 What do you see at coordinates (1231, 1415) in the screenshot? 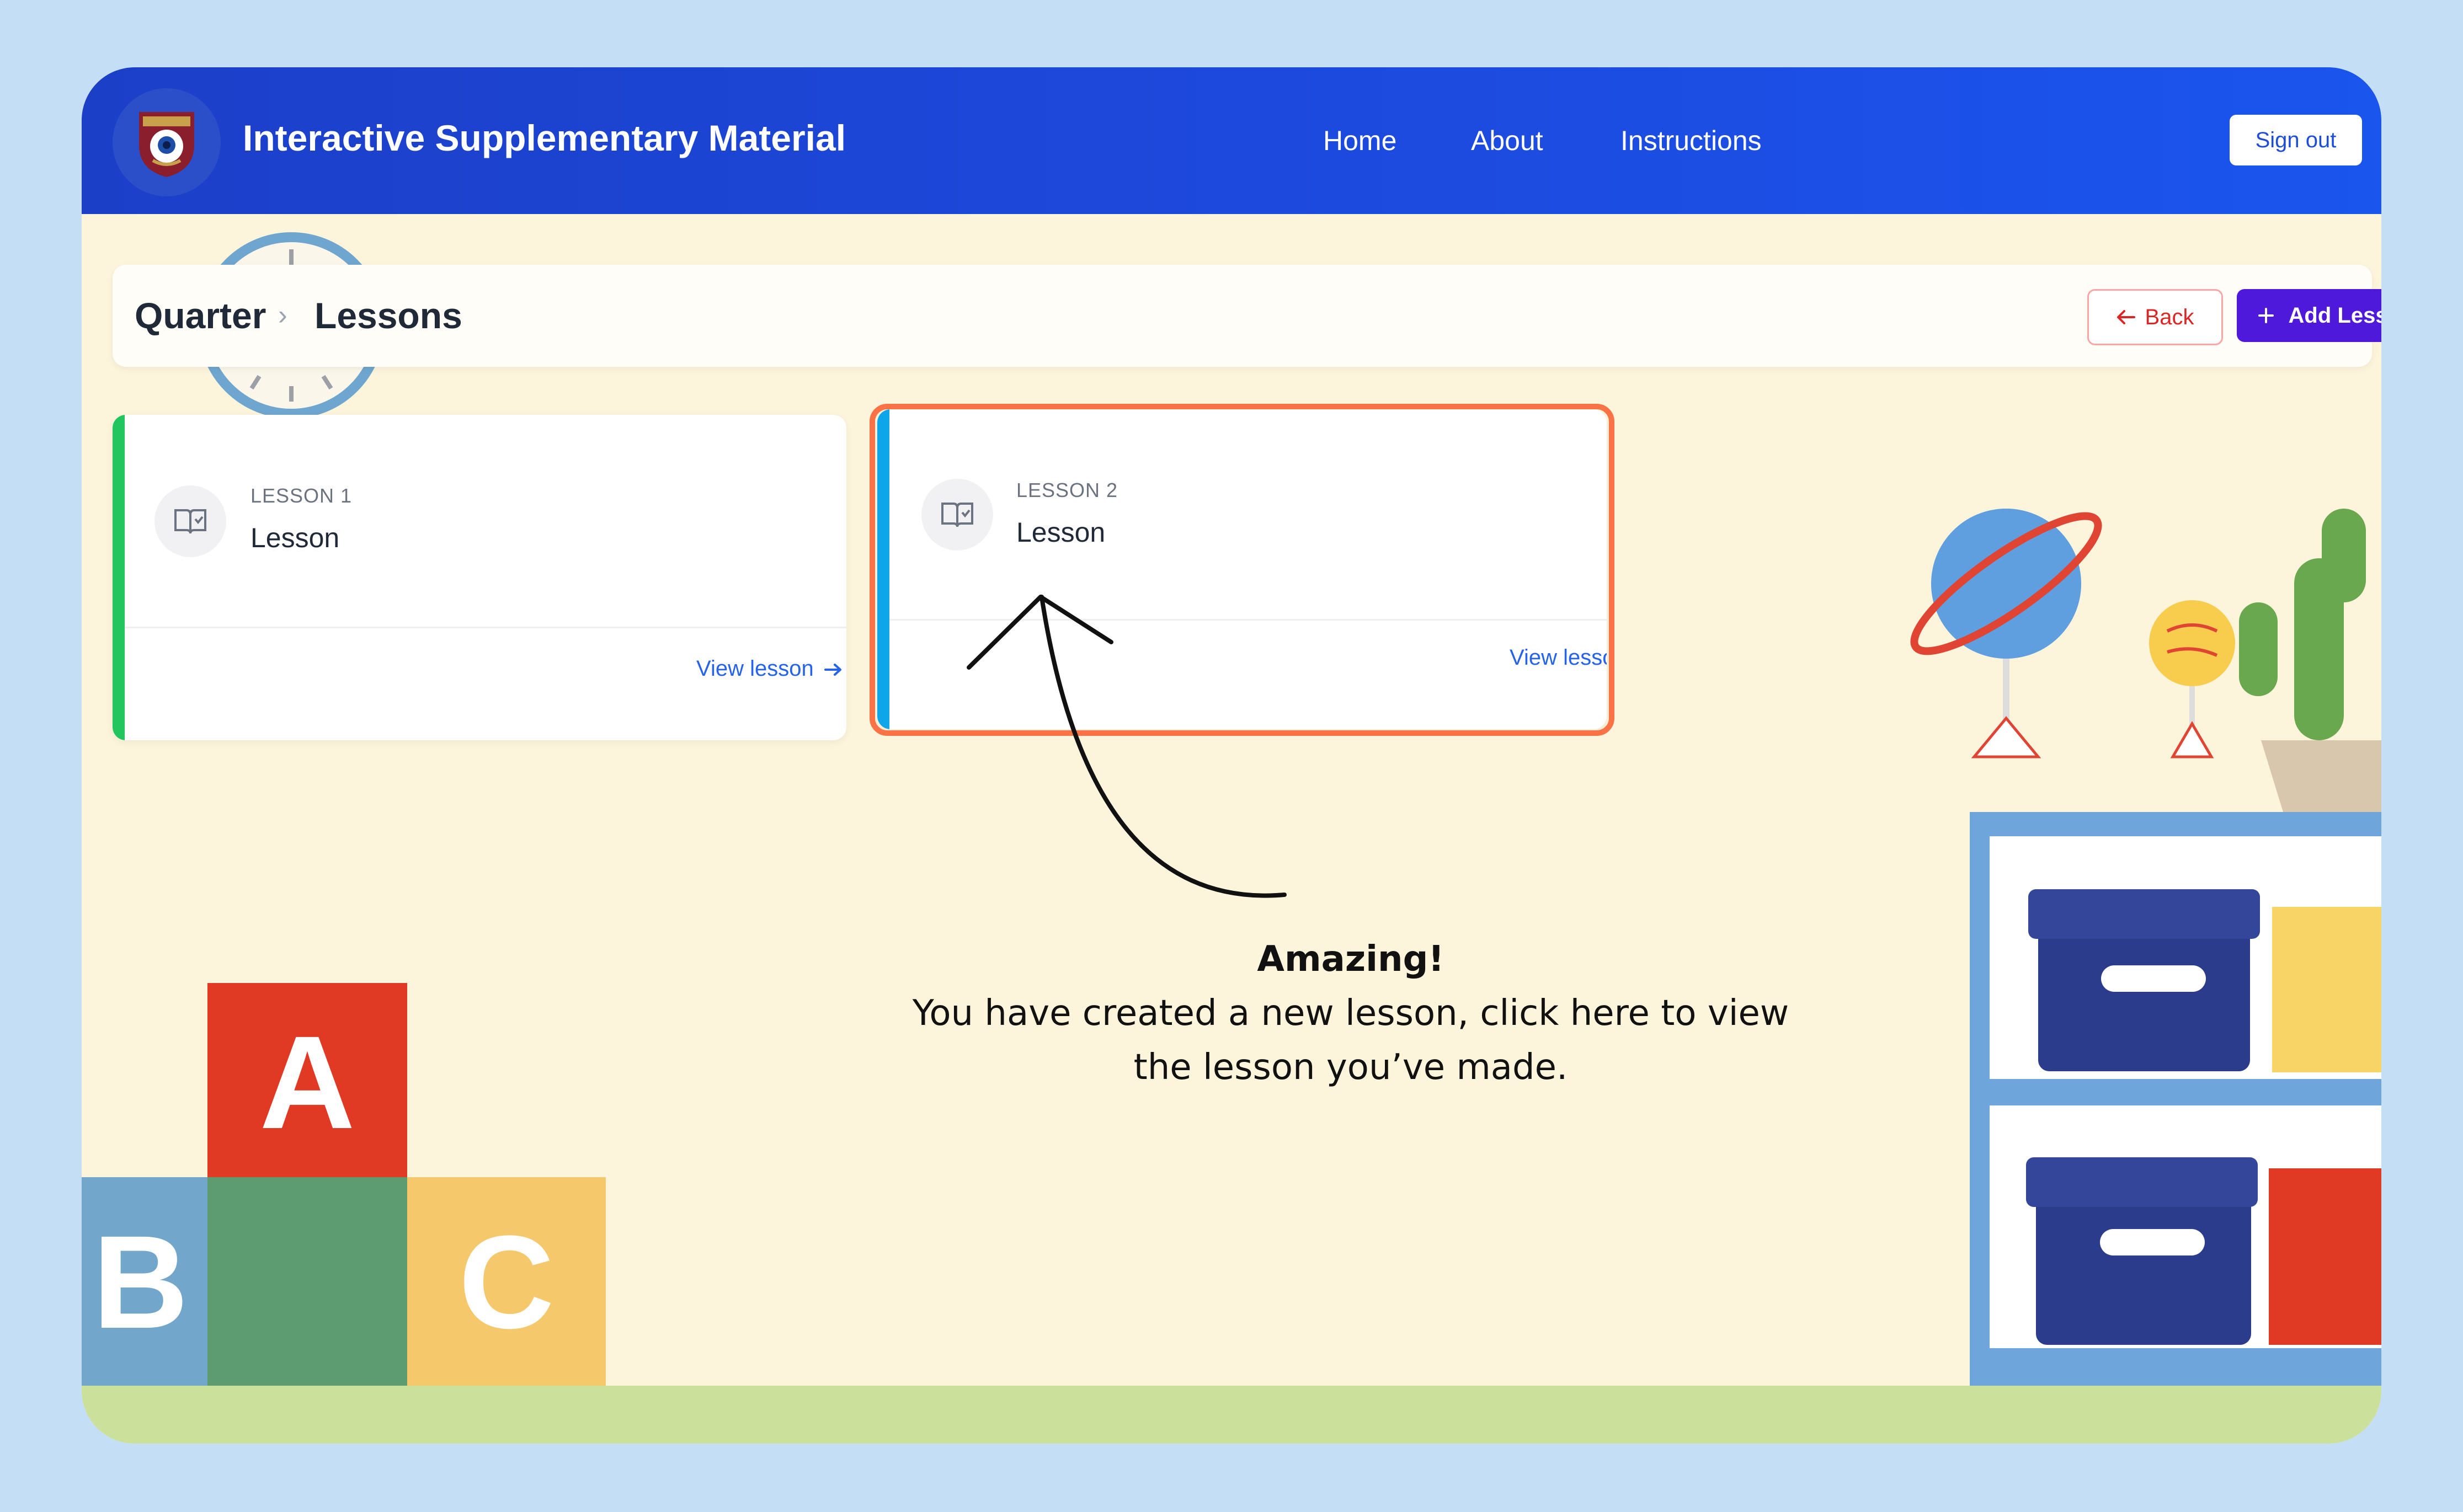
I see `grass-ground` at bounding box center [1231, 1415].